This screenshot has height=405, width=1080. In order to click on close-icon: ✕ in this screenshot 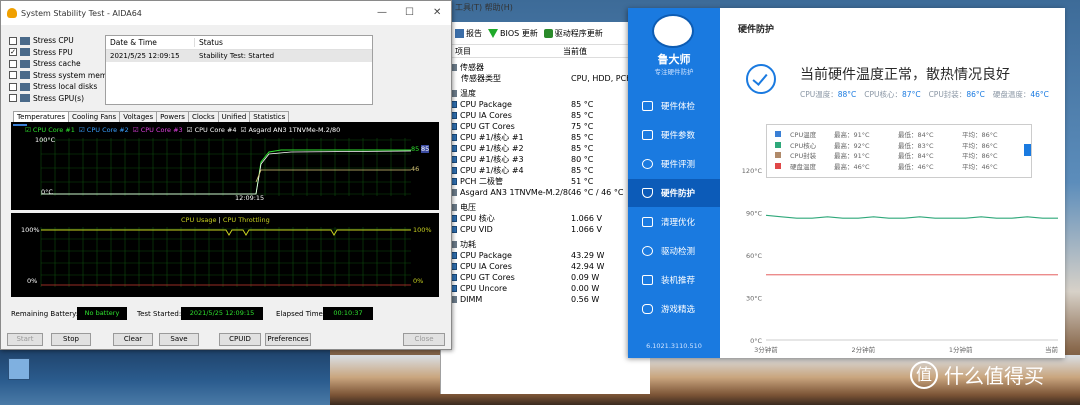, I will do `click(437, 12)`.